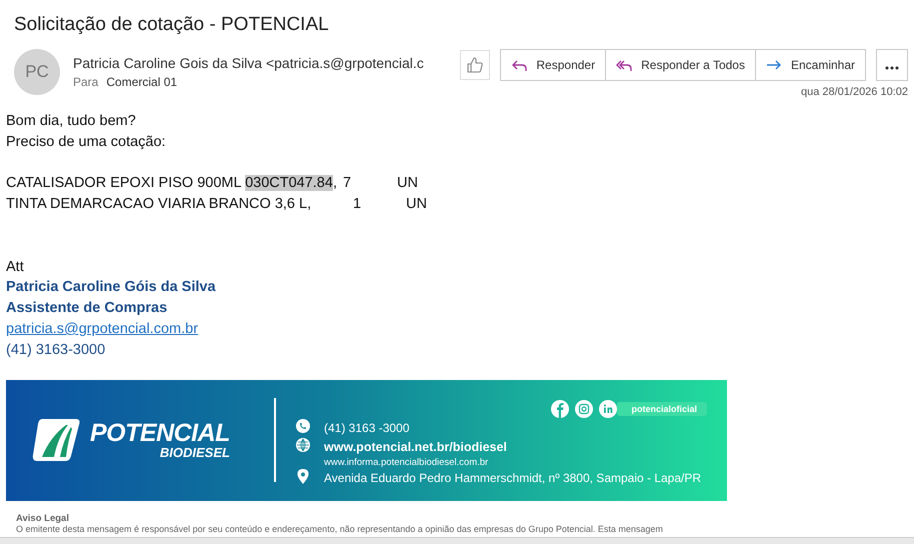 The image size is (914, 544). Describe the element at coordinates (340, 529) in the screenshot. I see `legal-text: O emitente desta mensagem é responsável por seu conteúdo e endereçamento, não representando a opinião das empresas do Grupo Potencial. Esta mensagem` at that location.